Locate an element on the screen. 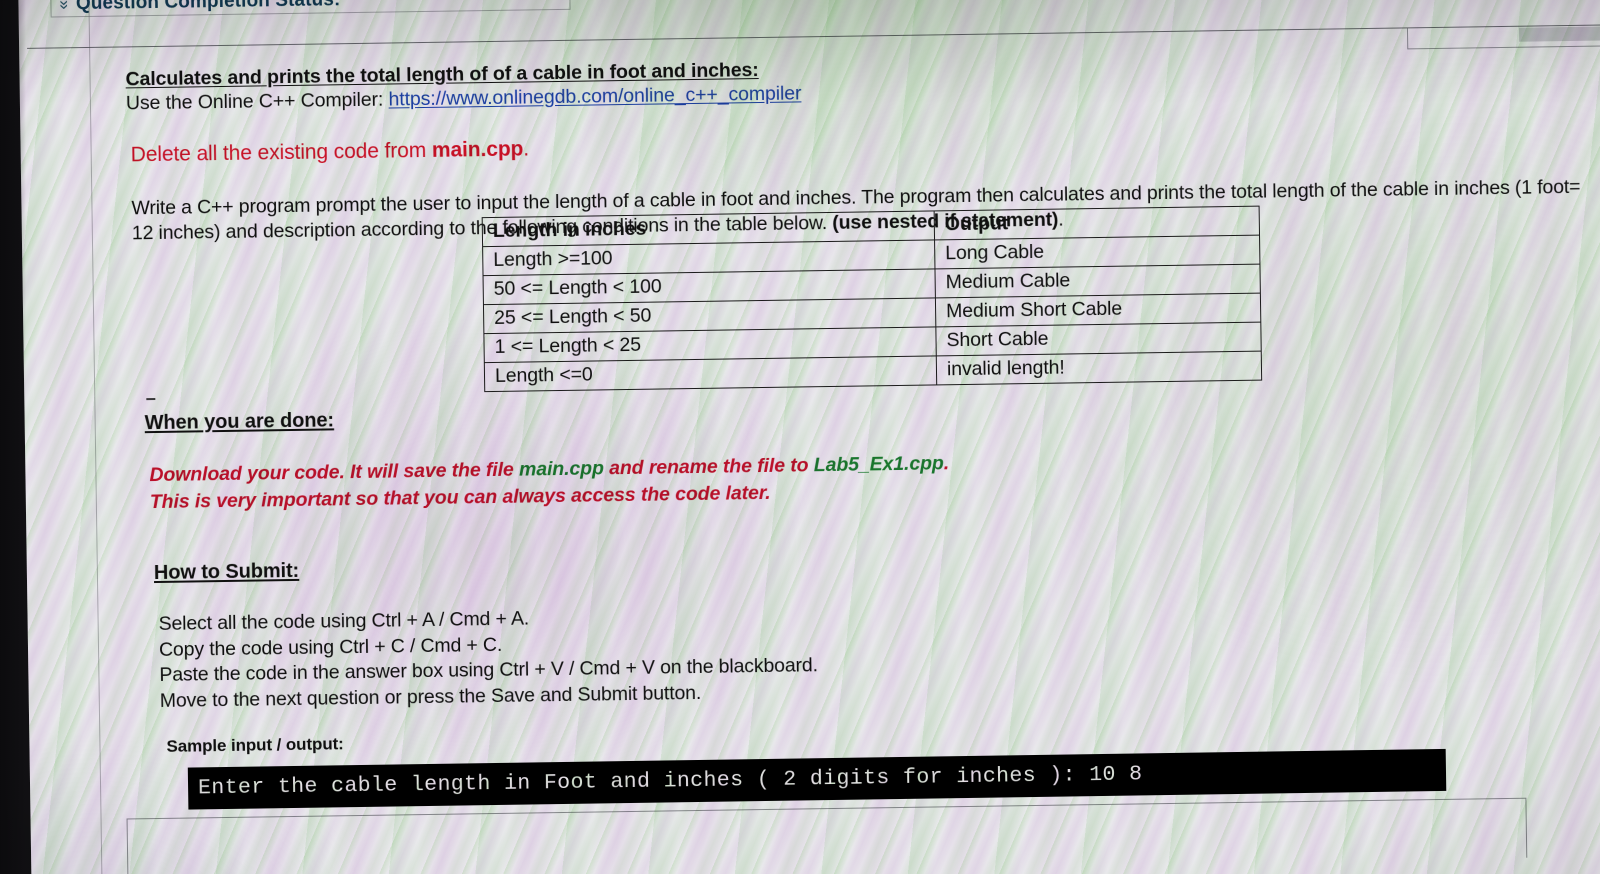 This screenshot has width=1600, height=874. when-you-are-done-section: When you are done: is located at coordinates (239, 416).